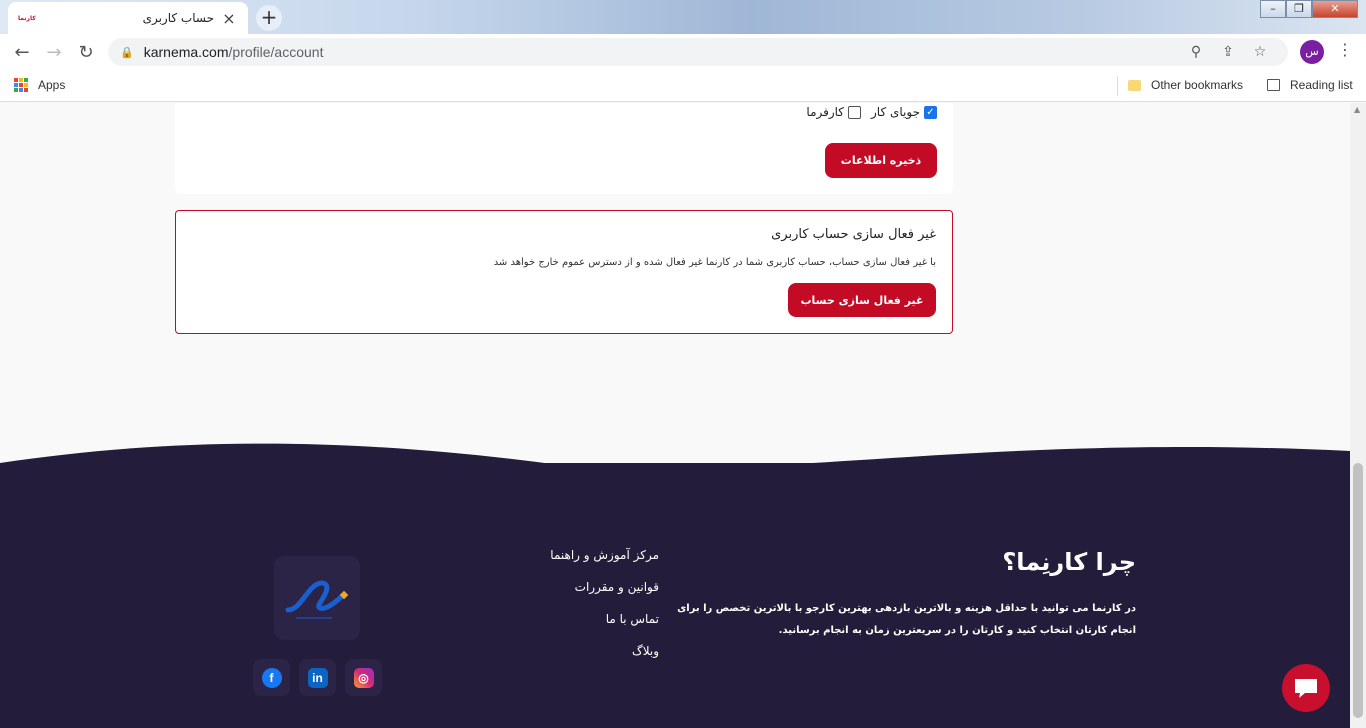  I want to click on lock-icon: 🔒, so click(127, 52).